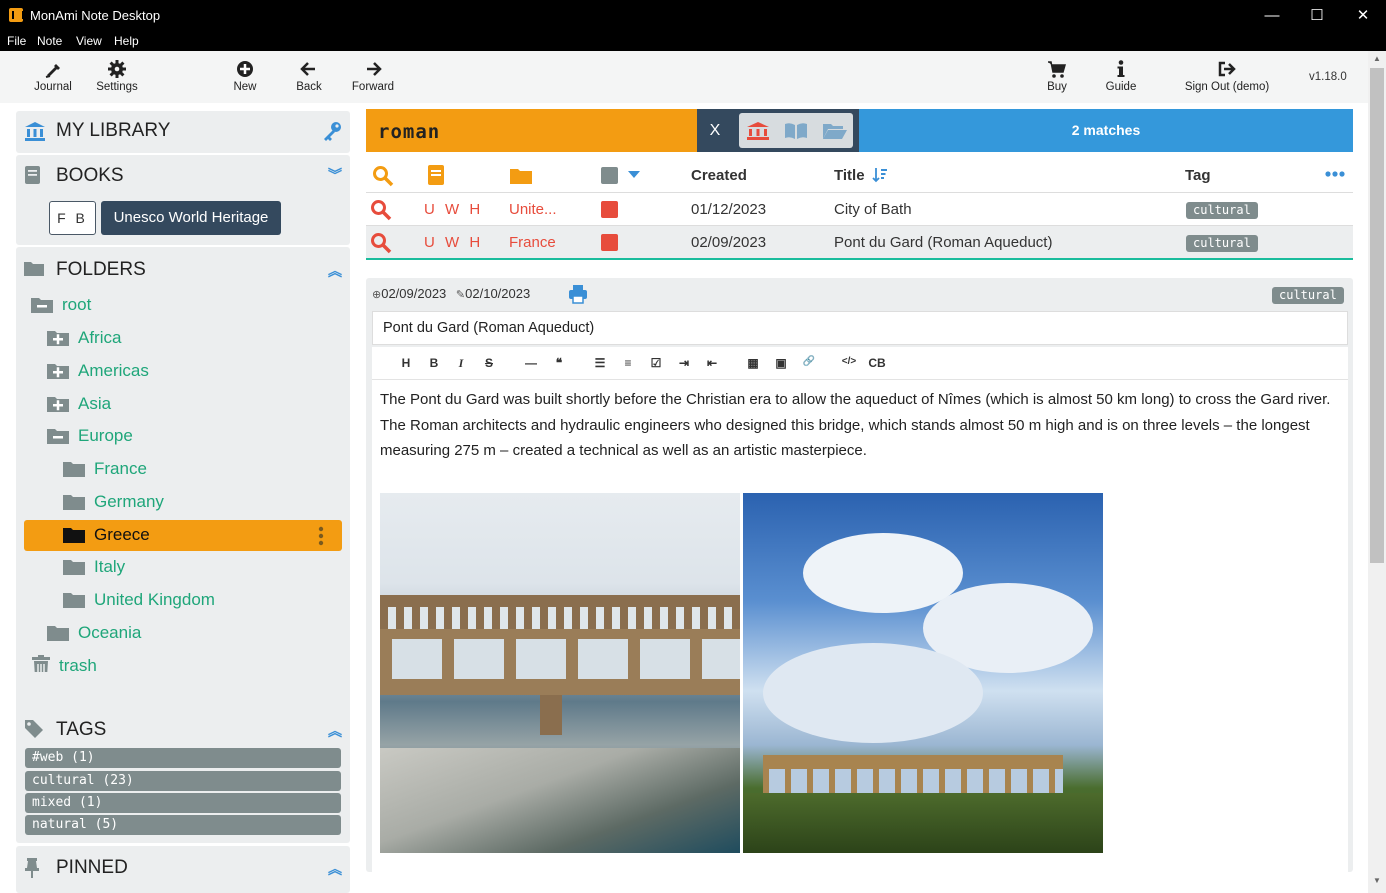 Image resolution: width=1386 pixels, height=893 pixels. What do you see at coordinates (335, 175) in the screenshot?
I see `collapse-books-icon: ︾` at bounding box center [335, 175].